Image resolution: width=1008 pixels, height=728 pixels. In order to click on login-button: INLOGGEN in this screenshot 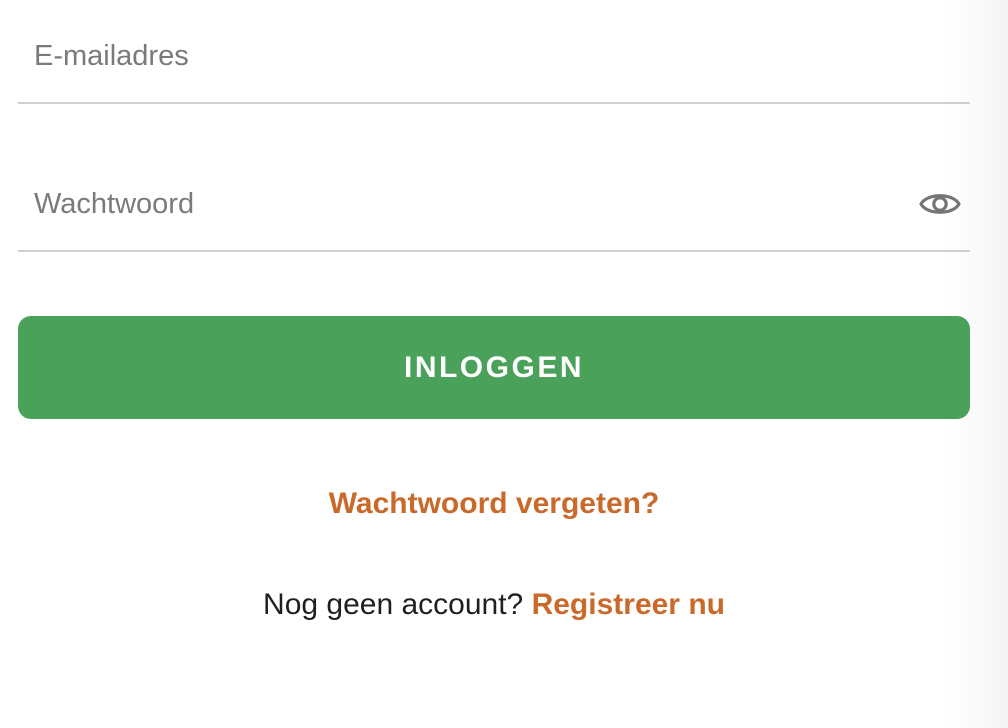, I will do `click(494, 367)`.